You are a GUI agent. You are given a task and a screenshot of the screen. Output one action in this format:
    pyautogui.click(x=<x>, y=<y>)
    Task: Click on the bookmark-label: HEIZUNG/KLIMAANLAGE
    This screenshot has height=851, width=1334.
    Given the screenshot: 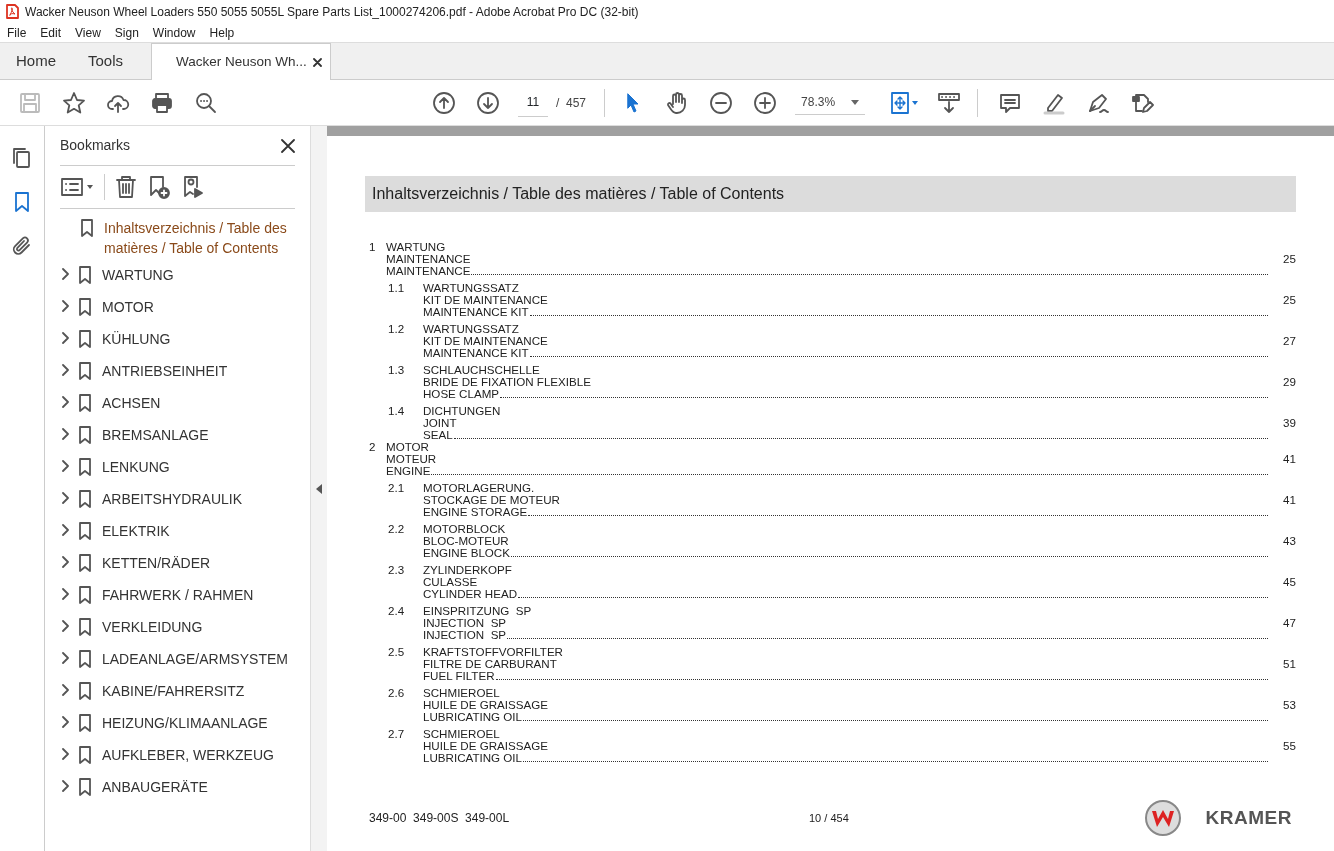 What is the action you would take?
    pyautogui.click(x=185, y=723)
    